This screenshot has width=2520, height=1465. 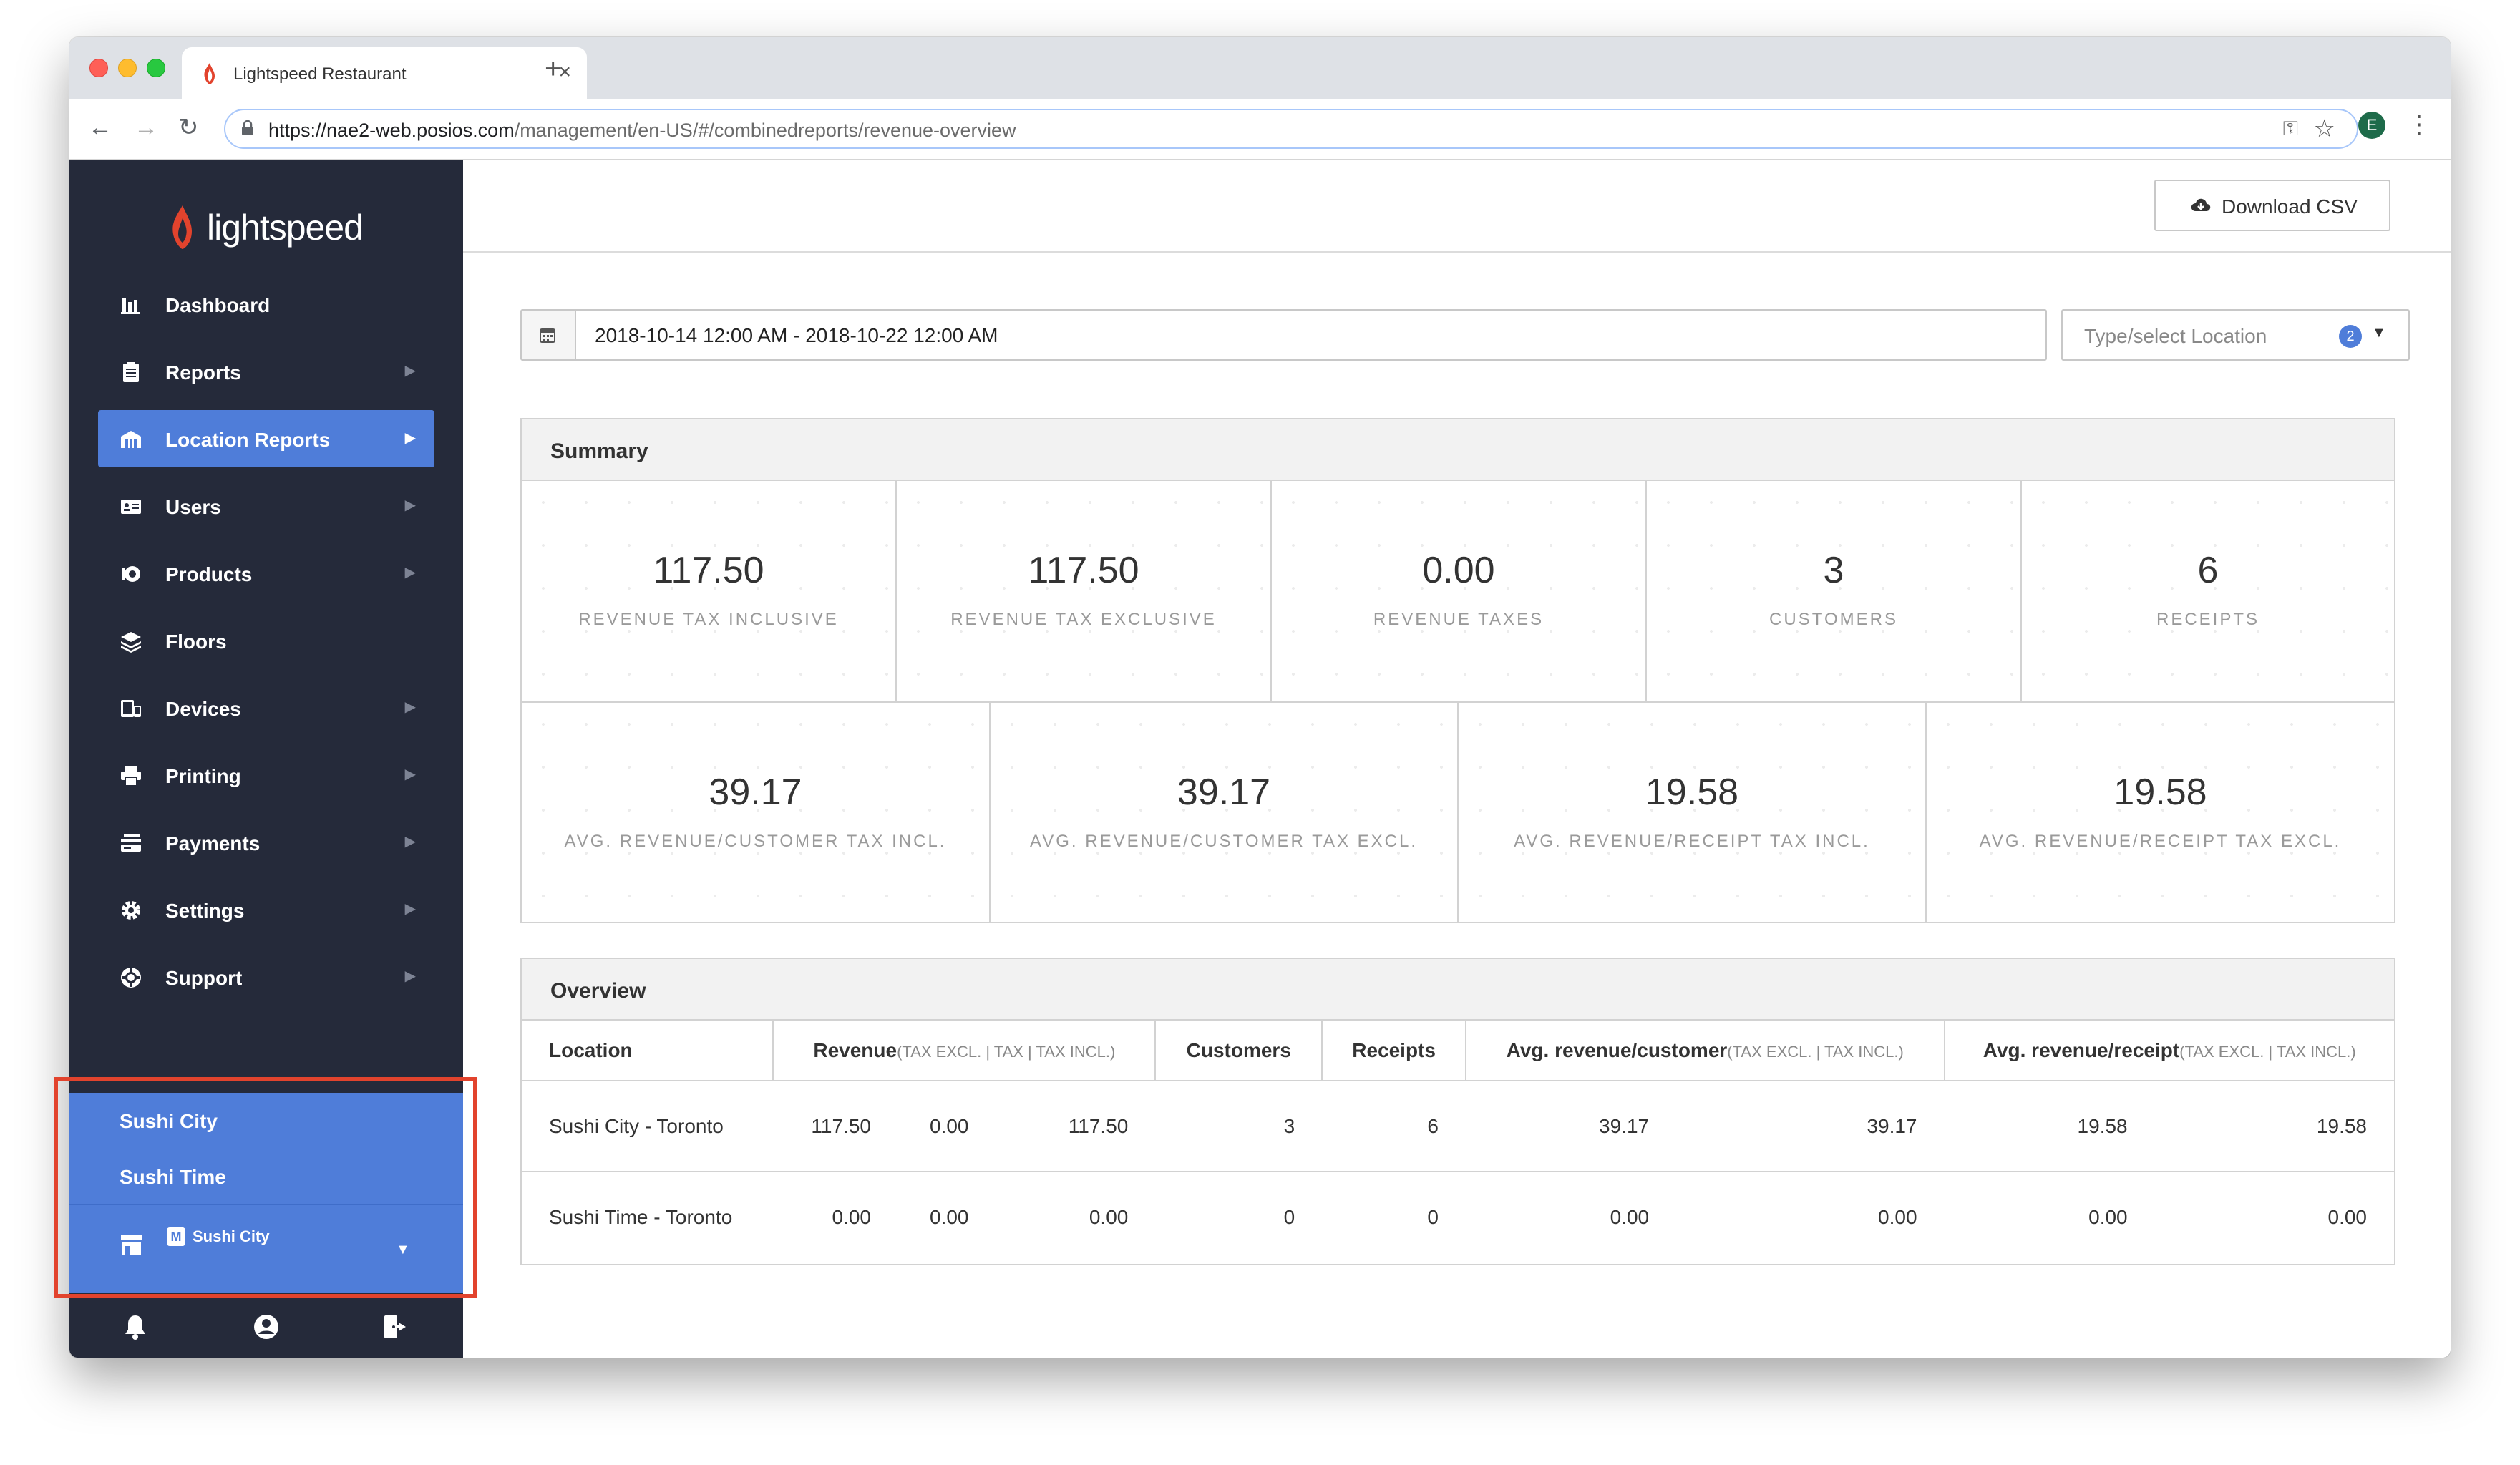 What do you see at coordinates (755, 841) in the screenshot?
I see `metric-label: AVG. REVENUE/CUSTOMER TAX INCL.` at bounding box center [755, 841].